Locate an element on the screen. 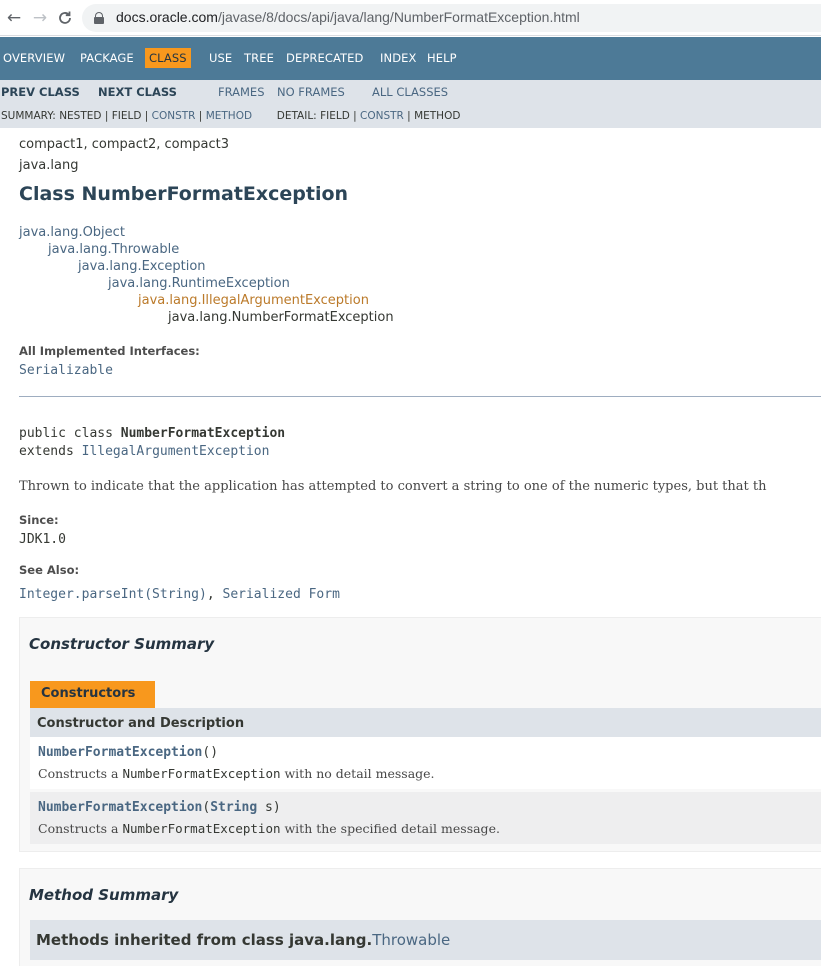 The image size is (821, 966). summary-constr-link: CONSTR is located at coordinates (174, 116).